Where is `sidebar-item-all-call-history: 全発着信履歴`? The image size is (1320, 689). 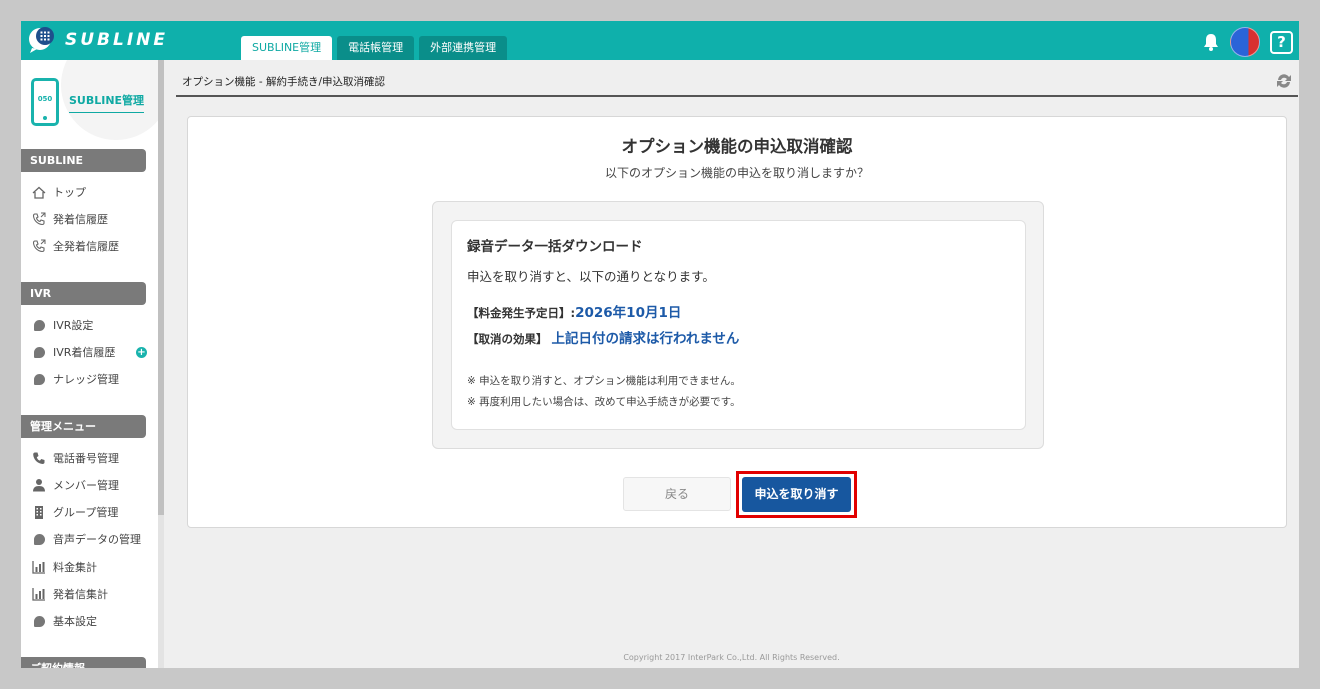
sidebar-item-all-call-history: 全発着信履歴 is located at coordinates (89, 246).